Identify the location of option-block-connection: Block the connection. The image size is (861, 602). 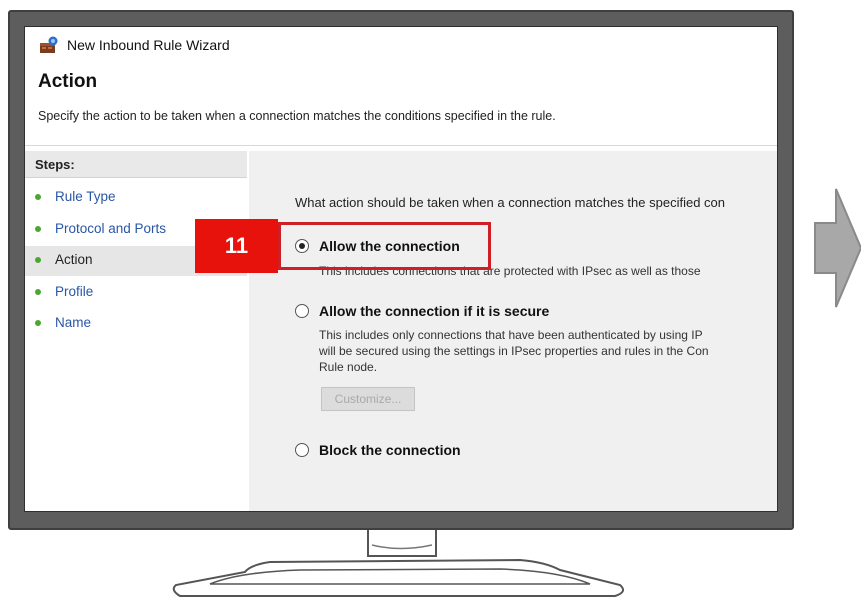
(445, 452).